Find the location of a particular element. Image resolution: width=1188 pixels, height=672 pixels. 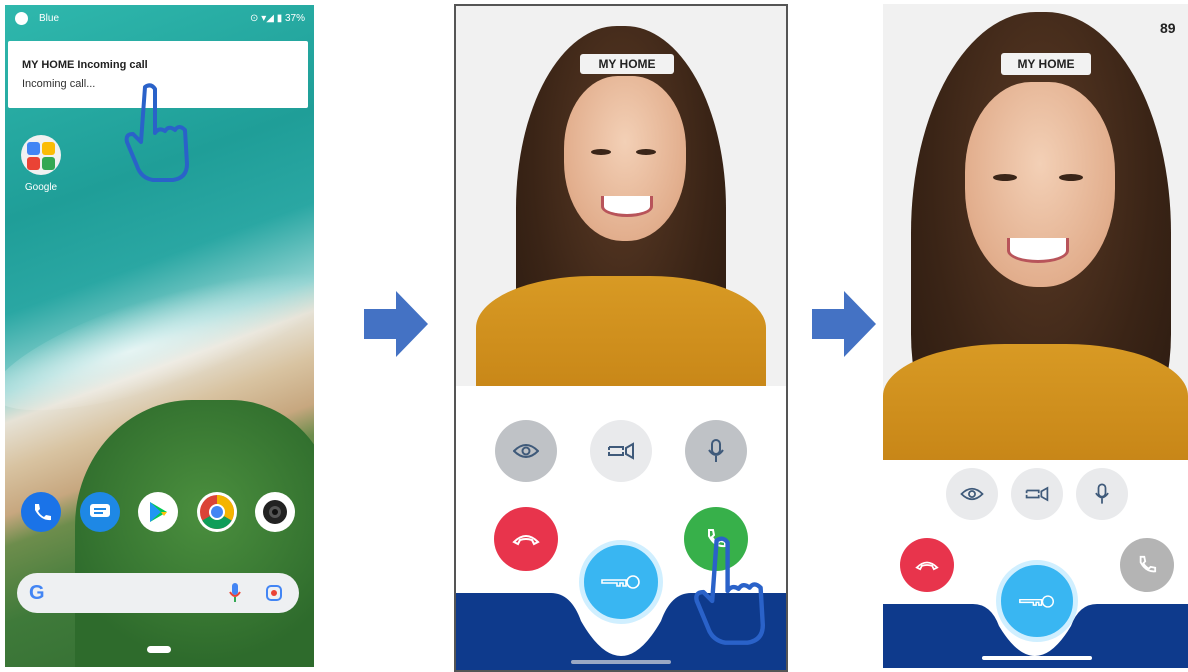

status-bar: Blue ⊙ ▾◢ ▮ 37% is located at coordinates (160, 20).